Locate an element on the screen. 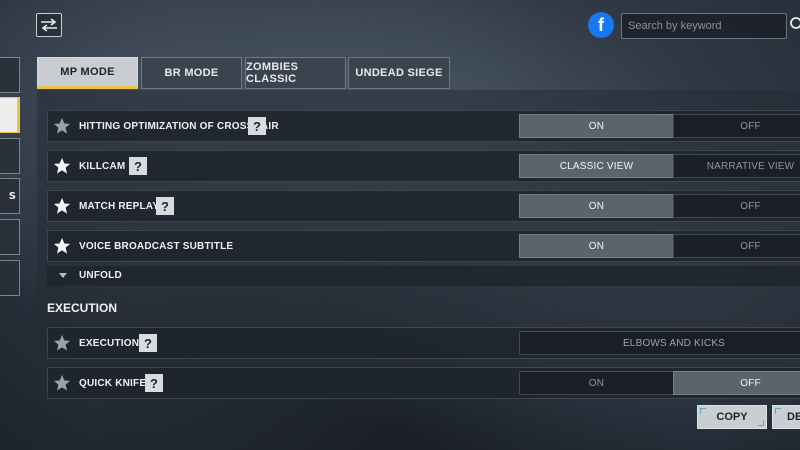 This screenshot has width=800, height=450. search-input is located at coordinates (704, 26).